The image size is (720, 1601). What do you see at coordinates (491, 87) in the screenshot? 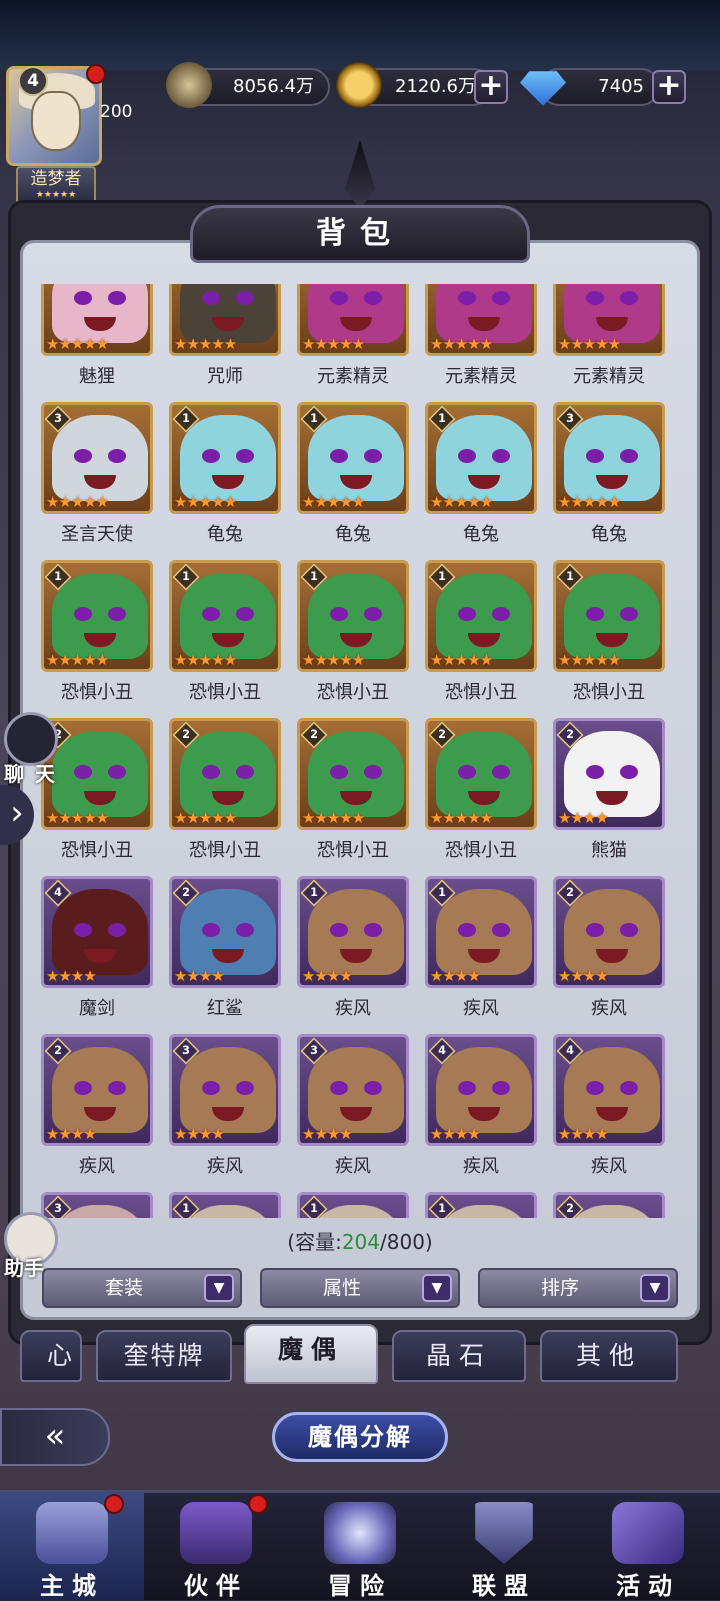
I see `add-gold-button: +` at bounding box center [491, 87].